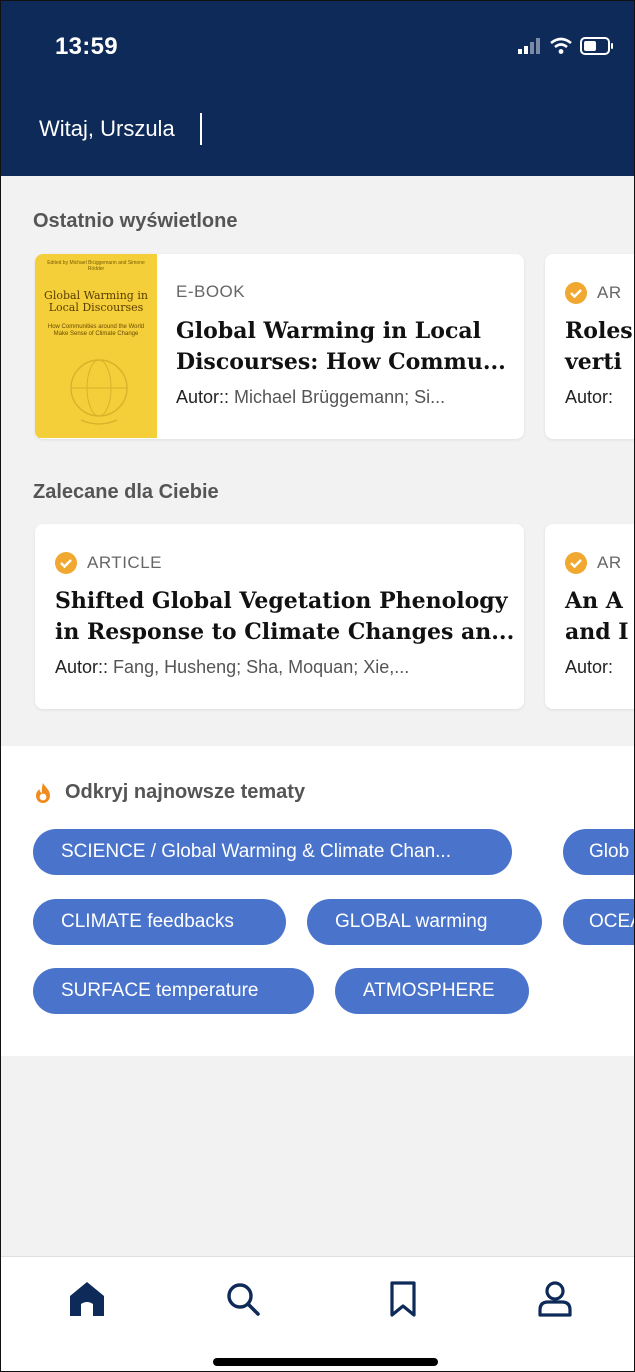 The width and height of the screenshot is (635, 1372). What do you see at coordinates (596, 46) in the screenshot?
I see `battery-icon` at bounding box center [596, 46].